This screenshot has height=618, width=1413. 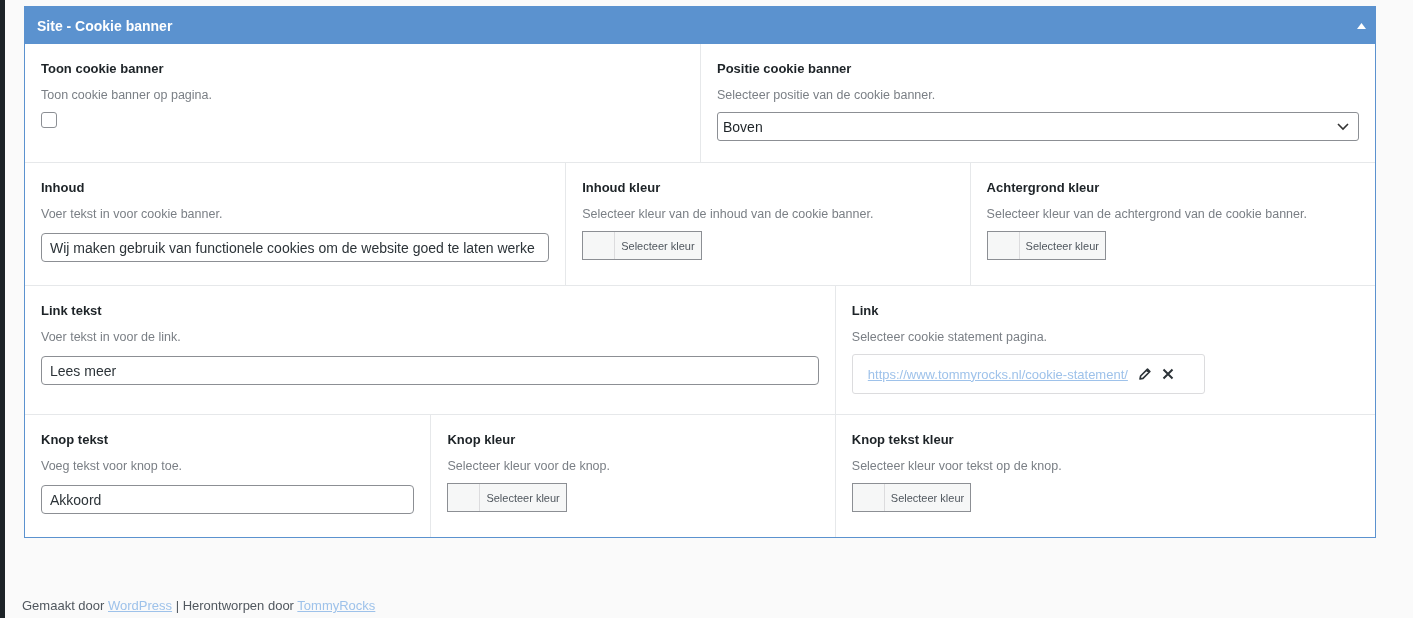 I want to click on field-label: Link, so click(x=865, y=311).